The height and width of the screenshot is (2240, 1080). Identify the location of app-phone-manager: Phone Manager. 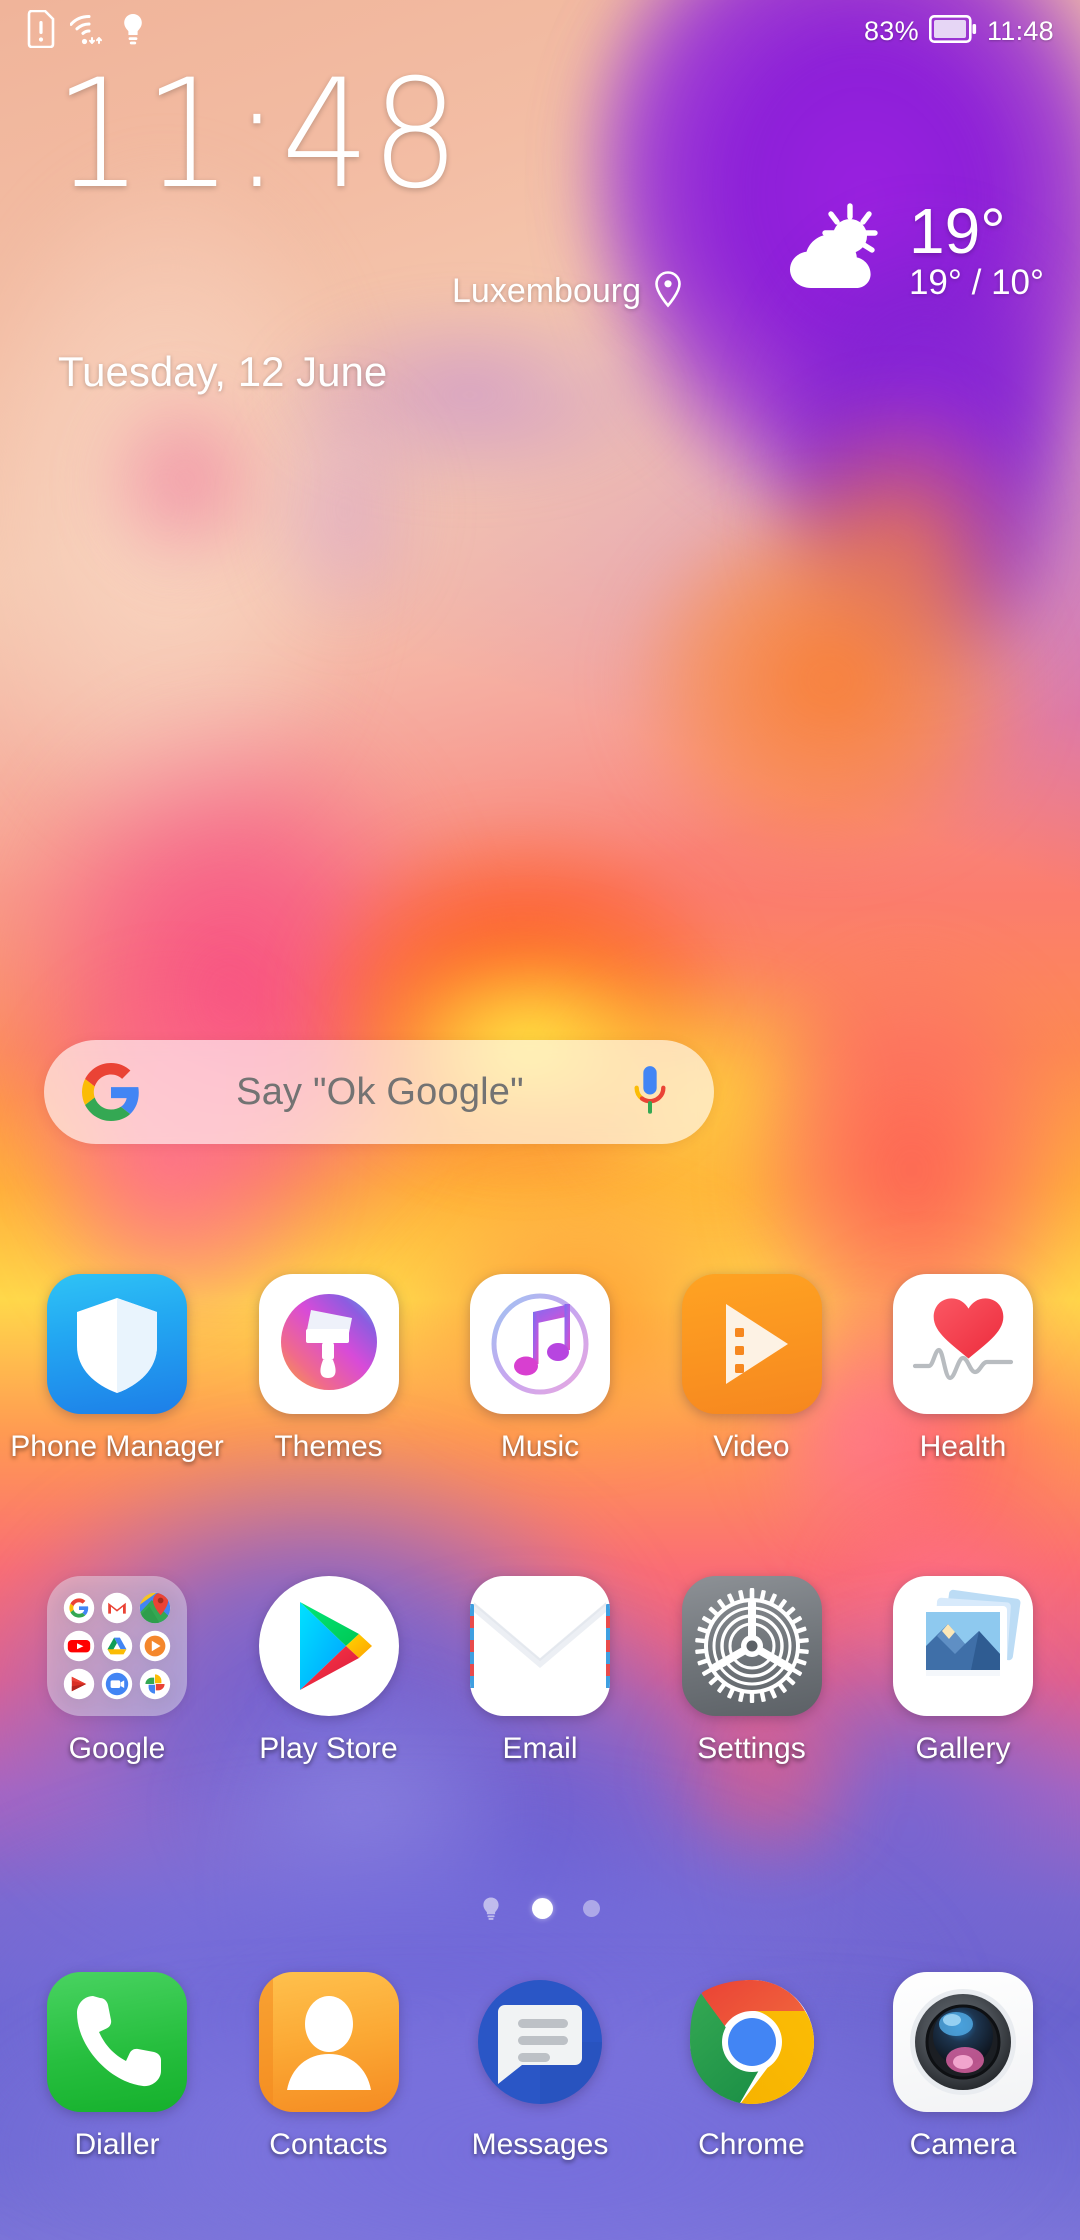
(117, 1369).